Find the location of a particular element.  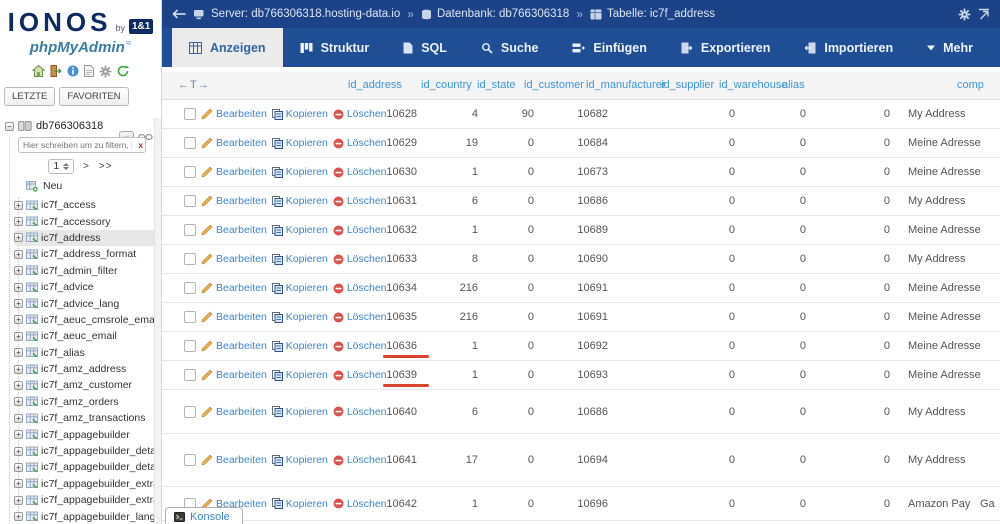

tree-item-ic7f_alias: + ic7f_alias is located at coordinates (87, 353).